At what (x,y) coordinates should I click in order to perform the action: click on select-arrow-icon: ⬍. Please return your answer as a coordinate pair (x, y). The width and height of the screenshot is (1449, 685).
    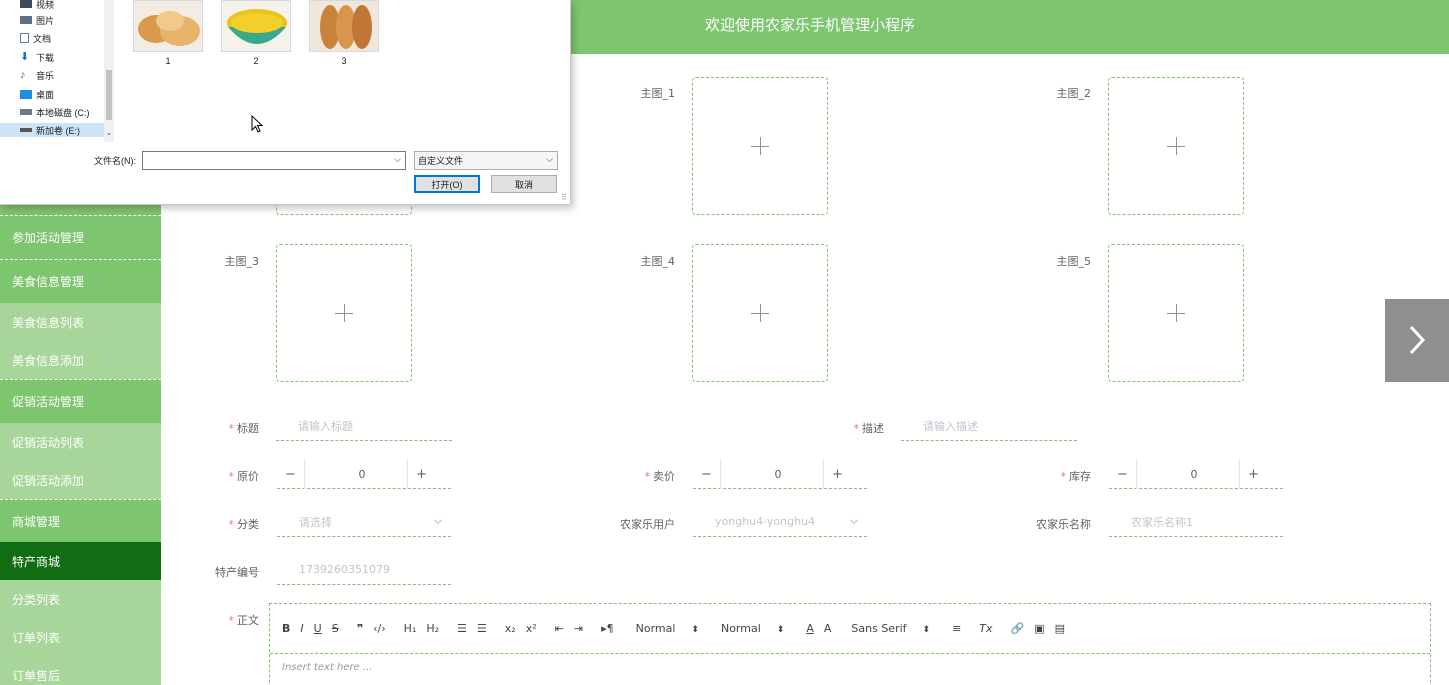
    Looking at the image, I should click on (926, 630).